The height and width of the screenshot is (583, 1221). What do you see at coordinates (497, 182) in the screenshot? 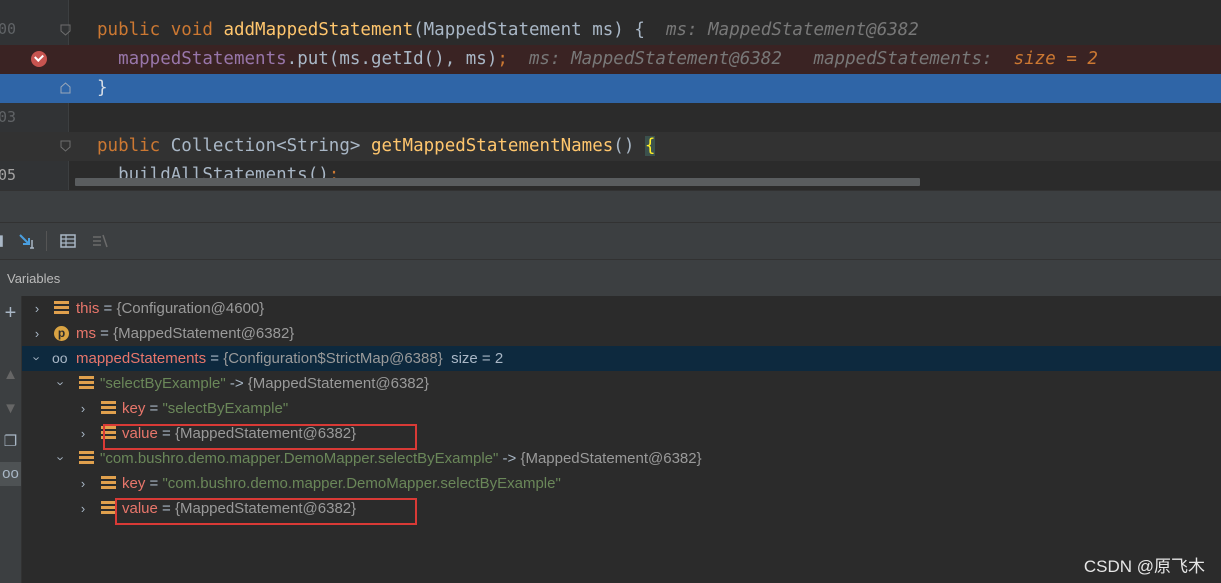
I see `horizontal-scrollbar` at bounding box center [497, 182].